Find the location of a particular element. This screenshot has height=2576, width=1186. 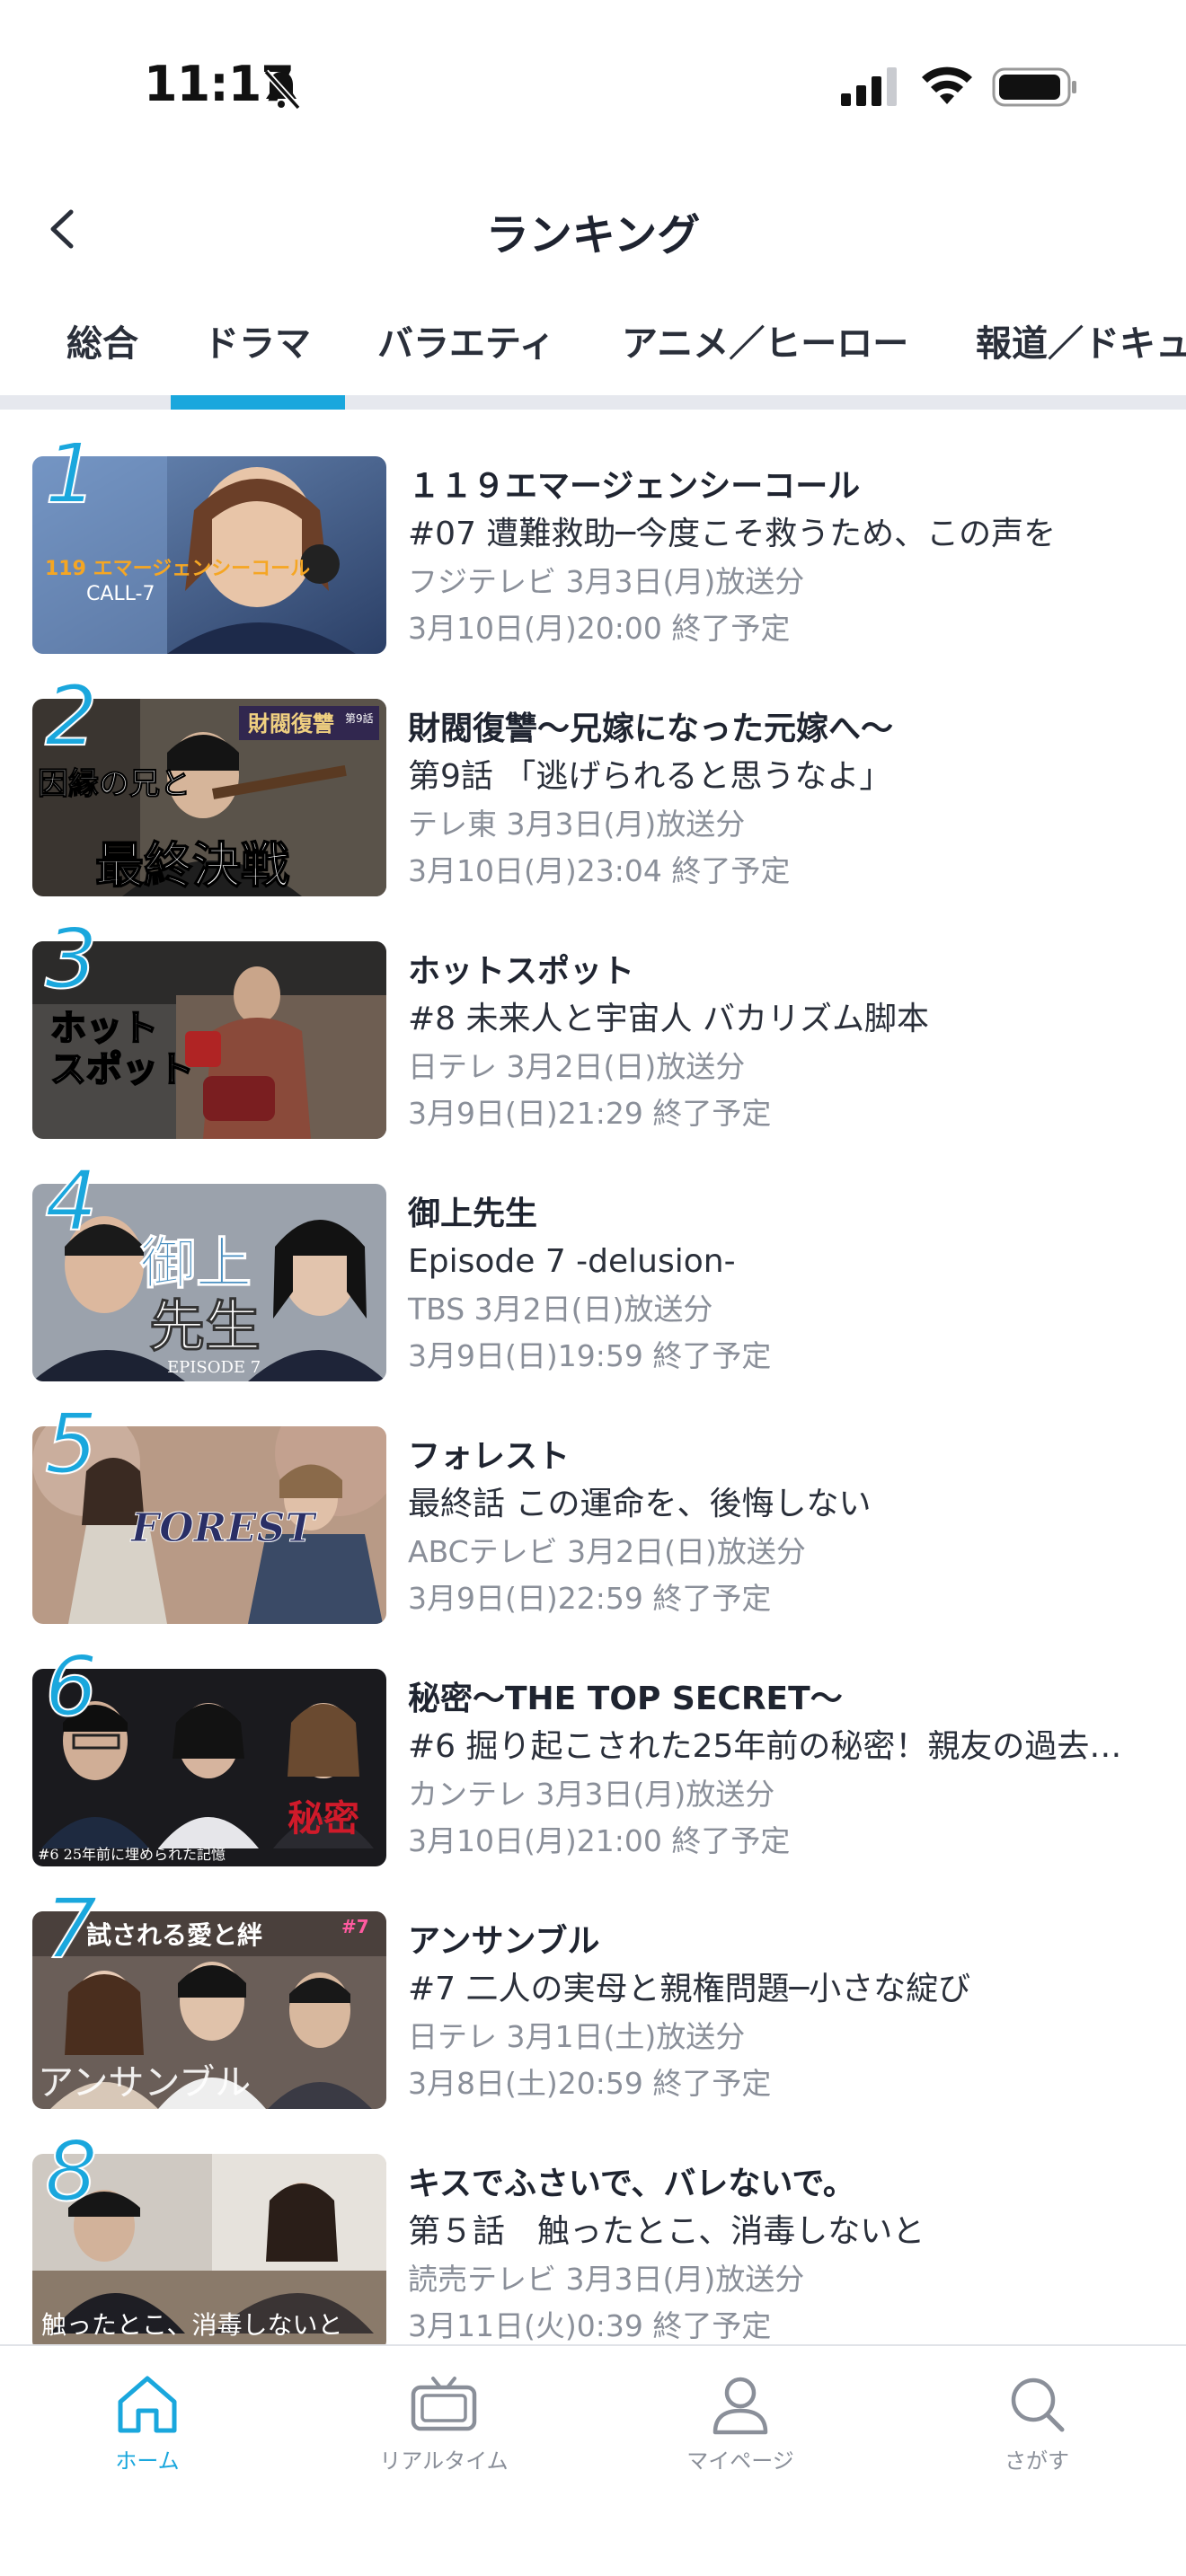

program-title: アンサンブル is located at coordinates (504, 1942).